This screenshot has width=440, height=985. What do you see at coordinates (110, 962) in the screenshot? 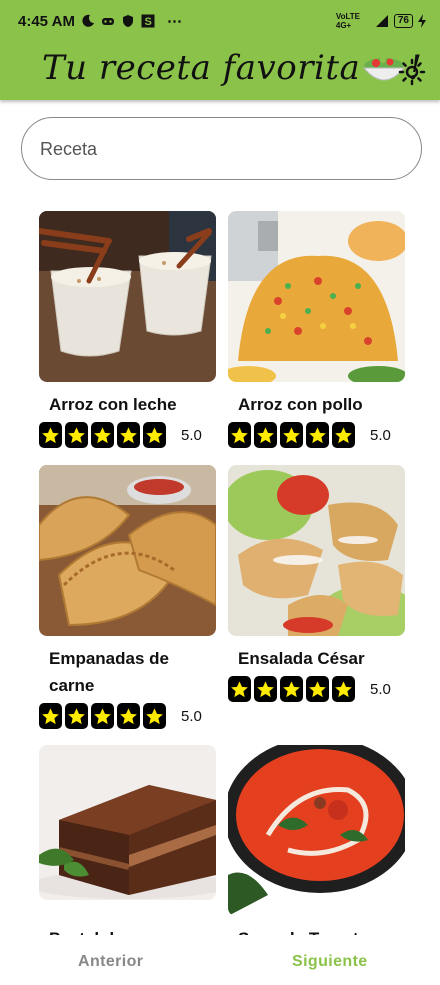
I see `previous-button: Anterior` at bounding box center [110, 962].